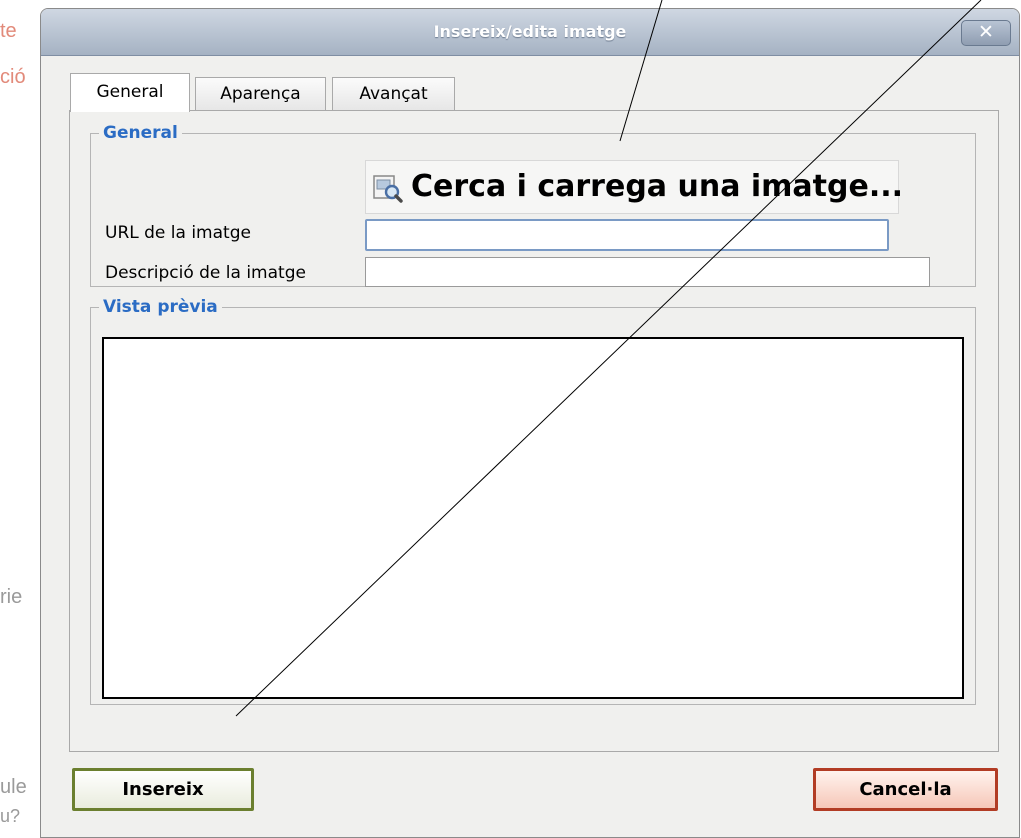 This screenshot has height=838, width=1021. I want to click on preview-legend: Vista prèvia, so click(160, 307).